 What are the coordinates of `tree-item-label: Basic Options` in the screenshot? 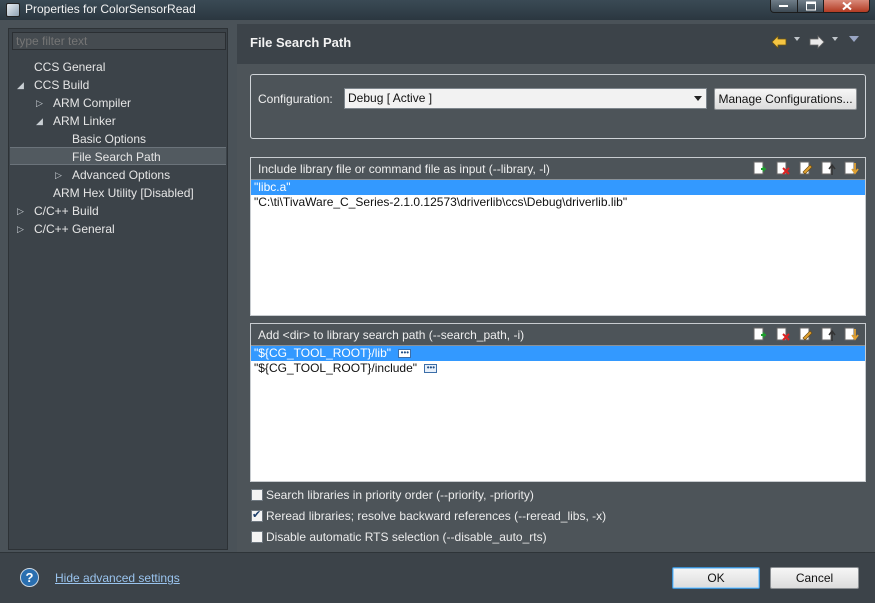 It's located at (109, 139).